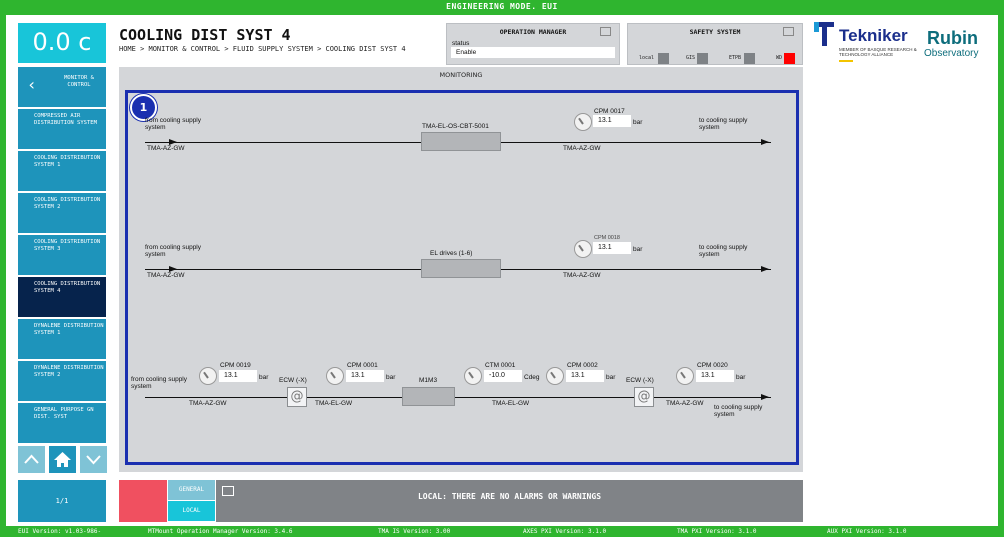  Describe the element at coordinates (738, 411) in the screenshot. I see `line3-to-label: to cooling supply system` at that location.